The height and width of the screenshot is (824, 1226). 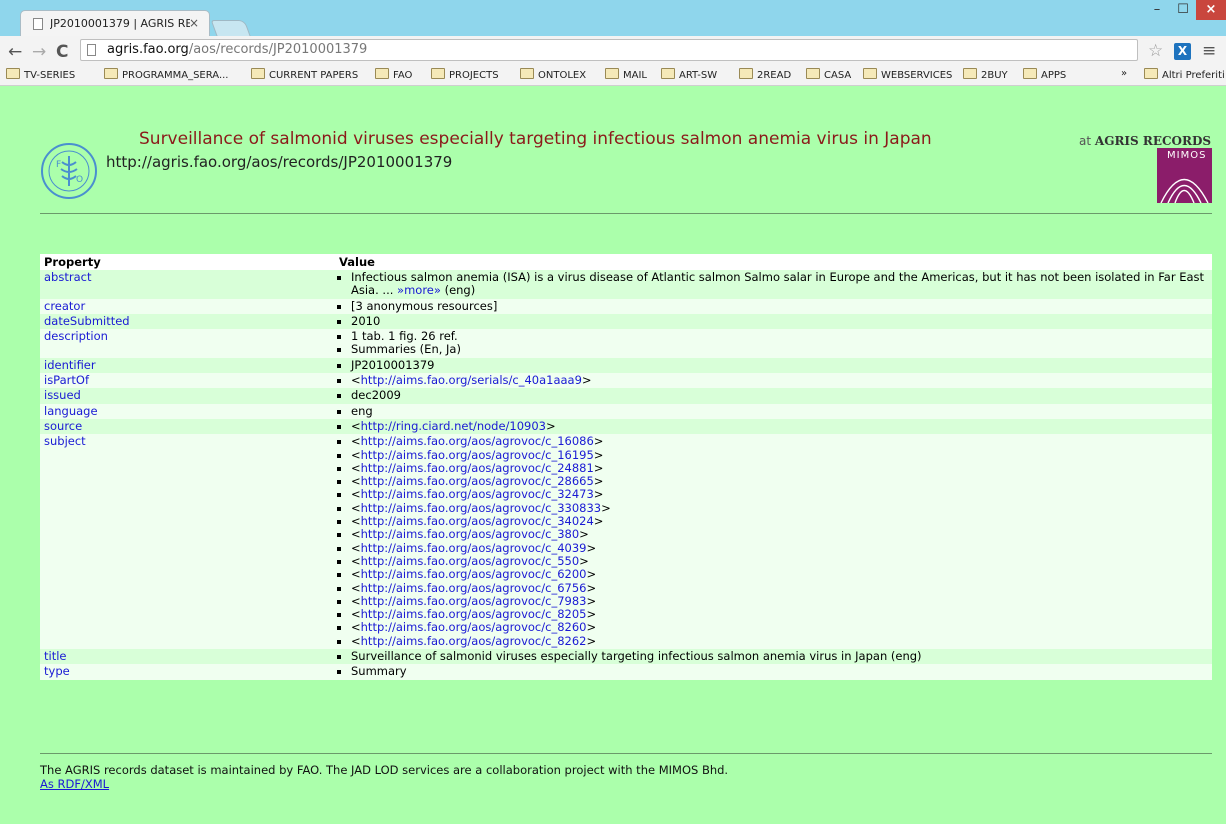 I want to click on minimize-button: –, so click(x=1157, y=10).